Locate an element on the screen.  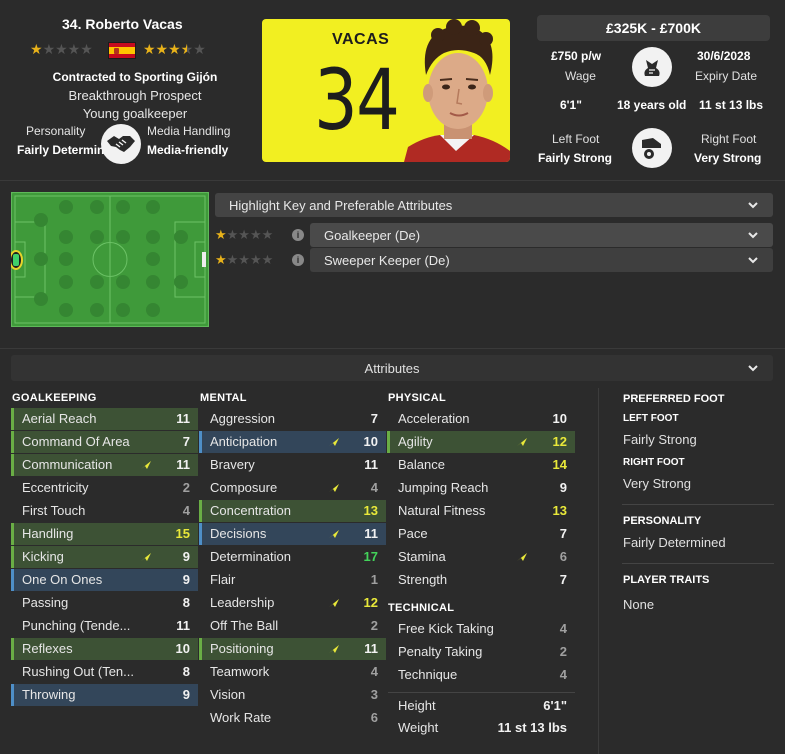
attribute-row: Strength 7 is located at coordinates (481, 580).